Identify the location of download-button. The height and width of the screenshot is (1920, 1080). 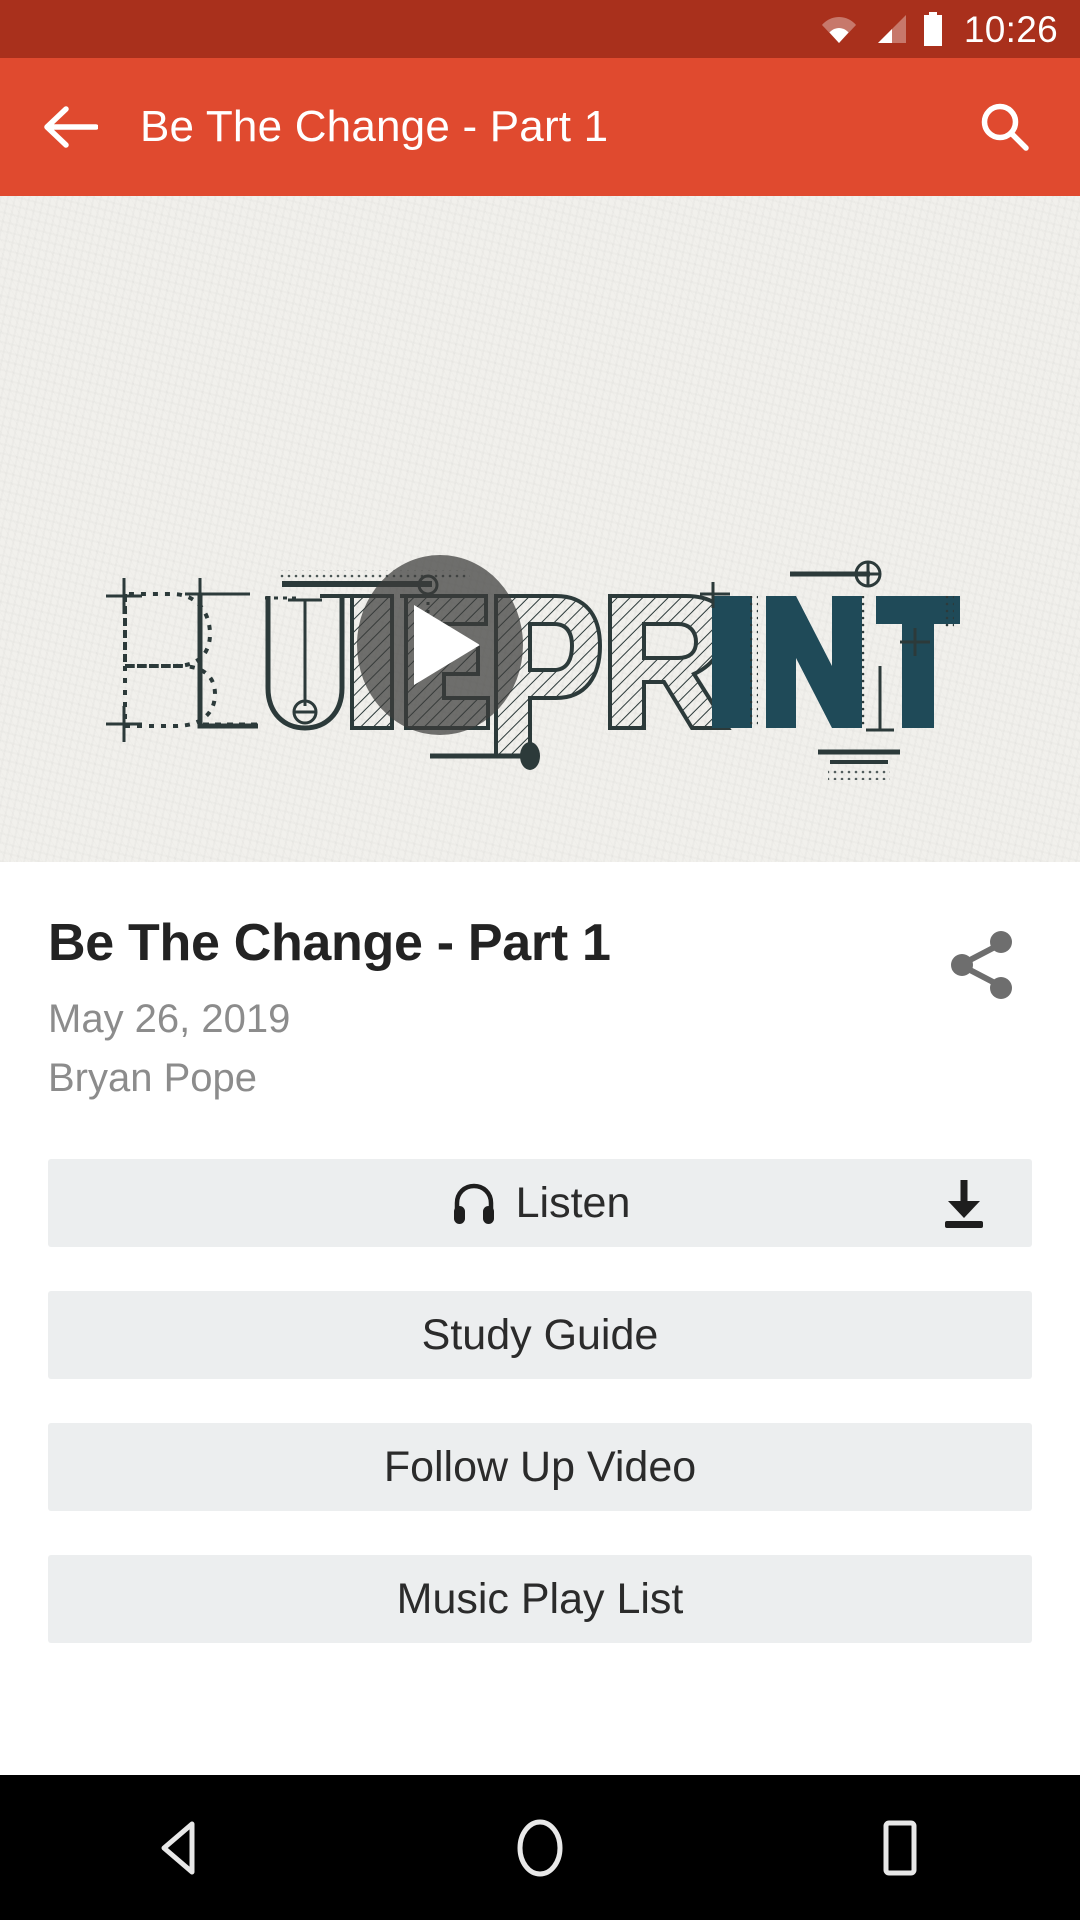
(964, 1203).